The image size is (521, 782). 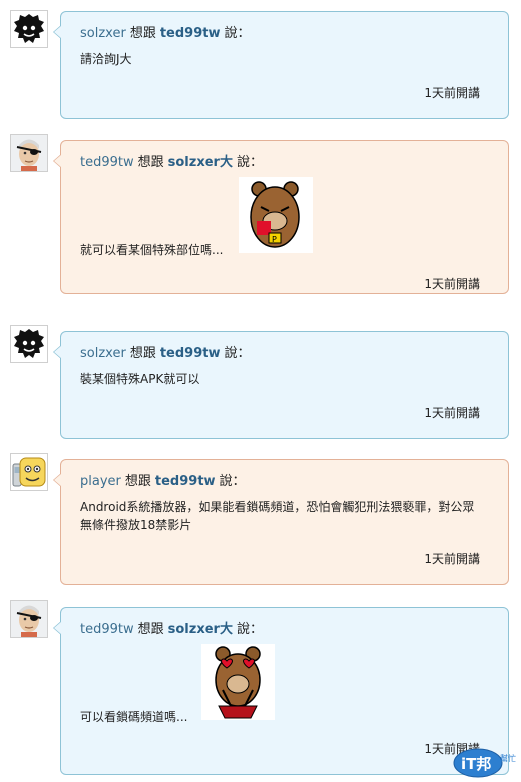 What do you see at coordinates (281, 65) in the screenshot?
I see `message-bubble: solzxer 想跟 ted99tw 說： 請洽詢J大 1天前開講` at bounding box center [281, 65].